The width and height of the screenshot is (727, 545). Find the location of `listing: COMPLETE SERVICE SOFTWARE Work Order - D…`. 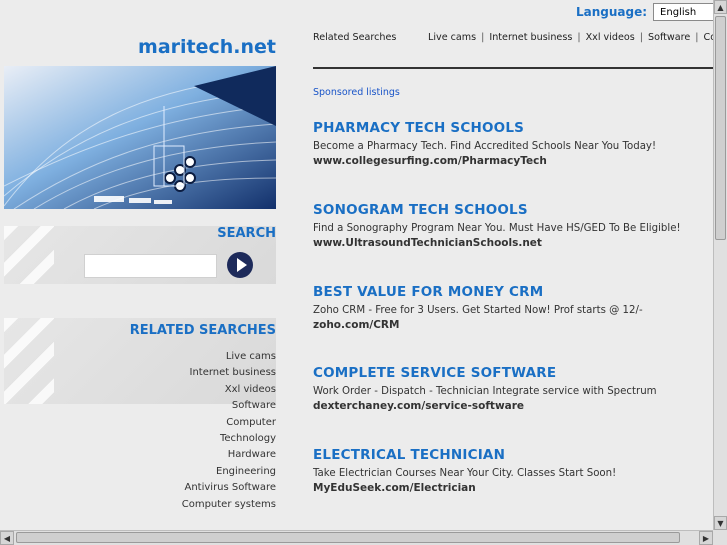

listing: COMPLETE SERVICE SOFTWARE Work Order - D… is located at coordinates (510, 388).